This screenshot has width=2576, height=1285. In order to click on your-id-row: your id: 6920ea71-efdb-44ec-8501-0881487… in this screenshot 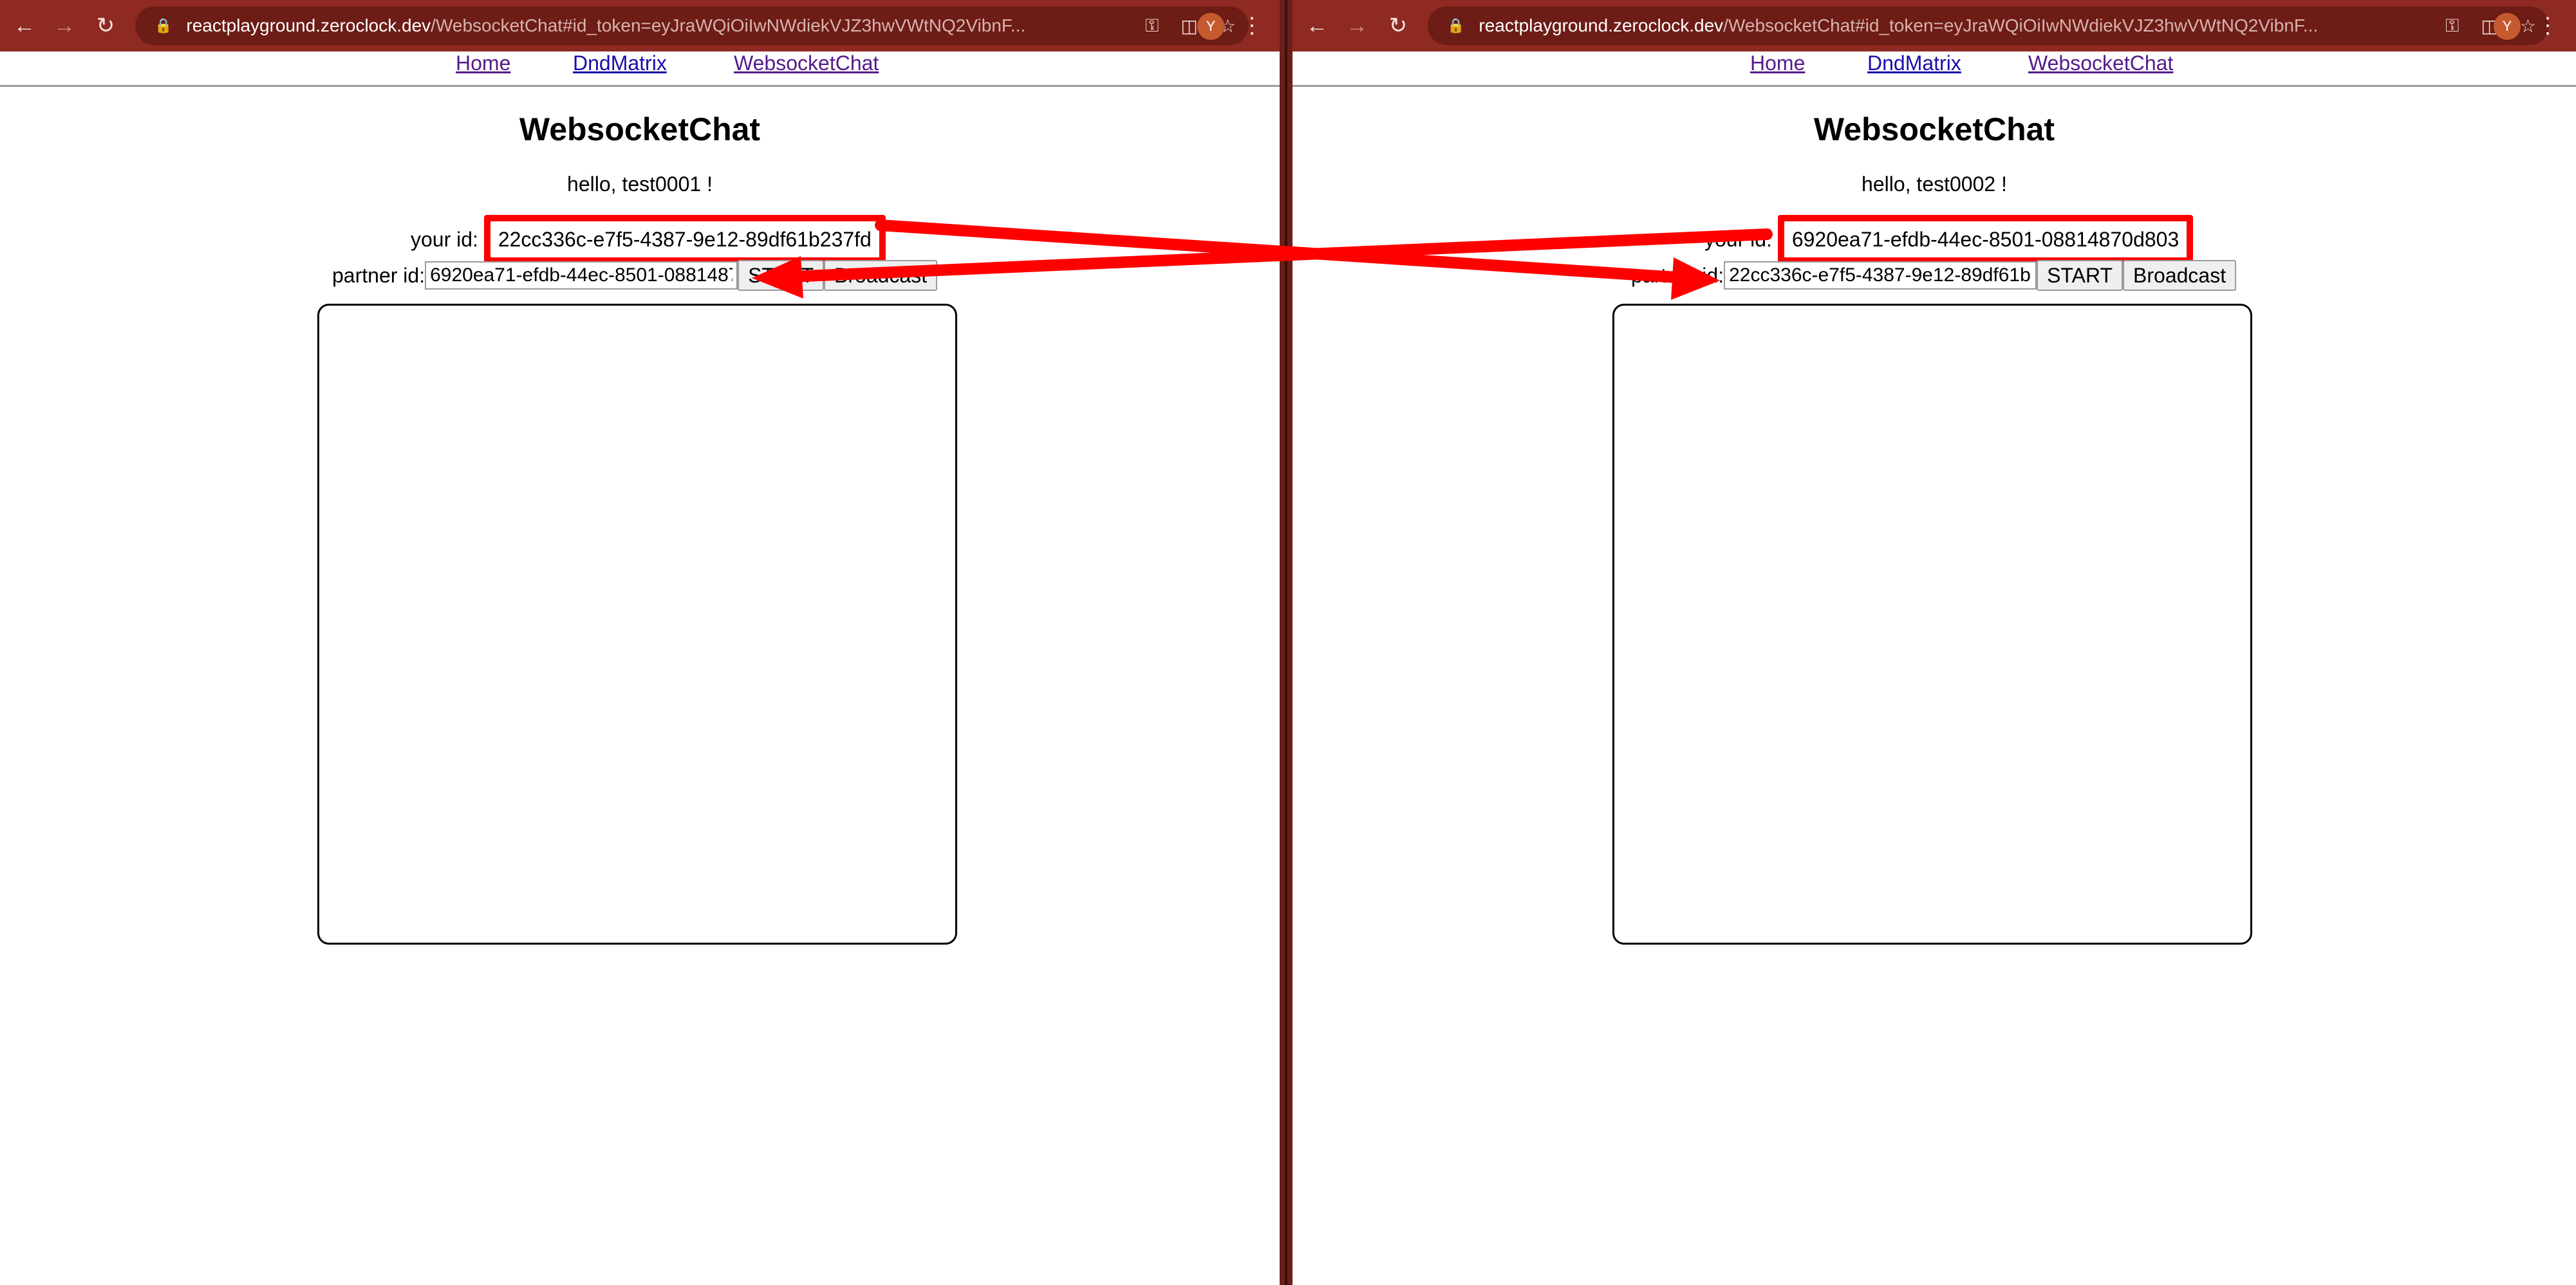, I will do `click(1949, 240)`.